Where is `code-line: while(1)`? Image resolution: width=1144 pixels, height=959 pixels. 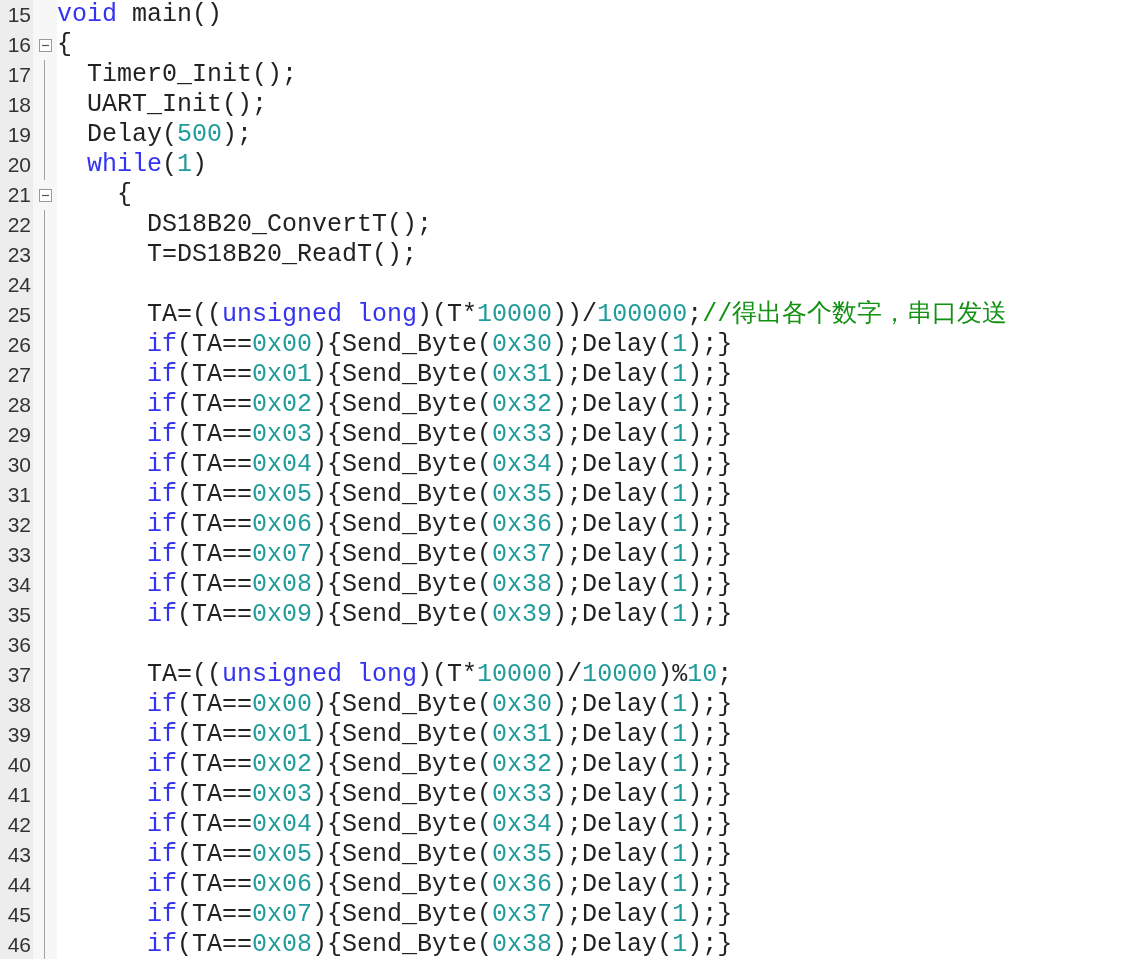
code-line: while(1) is located at coordinates (147, 165).